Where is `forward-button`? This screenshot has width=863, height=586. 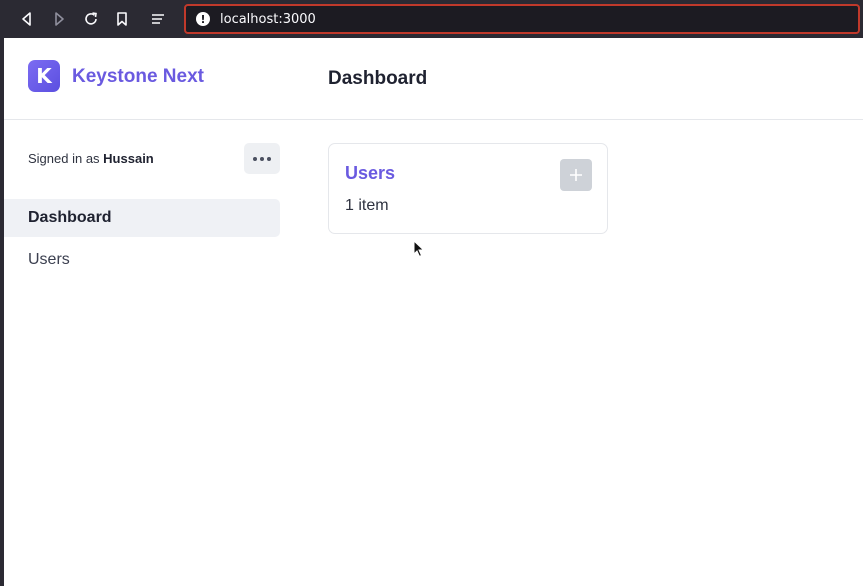 forward-button is located at coordinates (59, 19).